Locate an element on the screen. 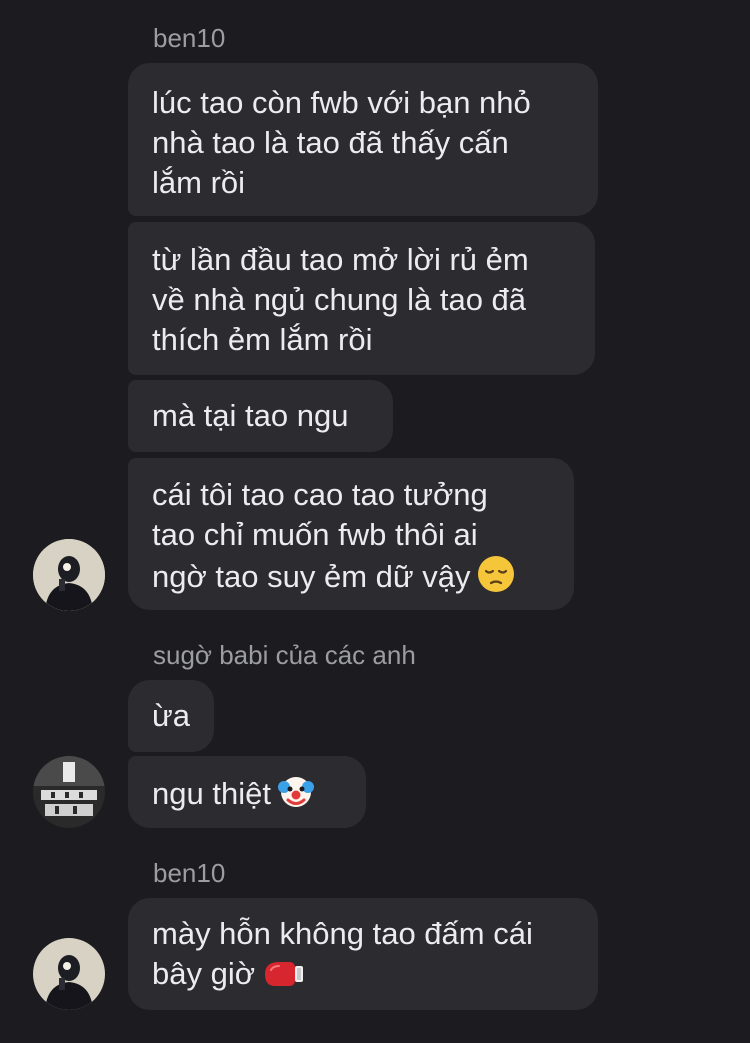  message-bubble: mà tại tao ngu is located at coordinates (260, 416).